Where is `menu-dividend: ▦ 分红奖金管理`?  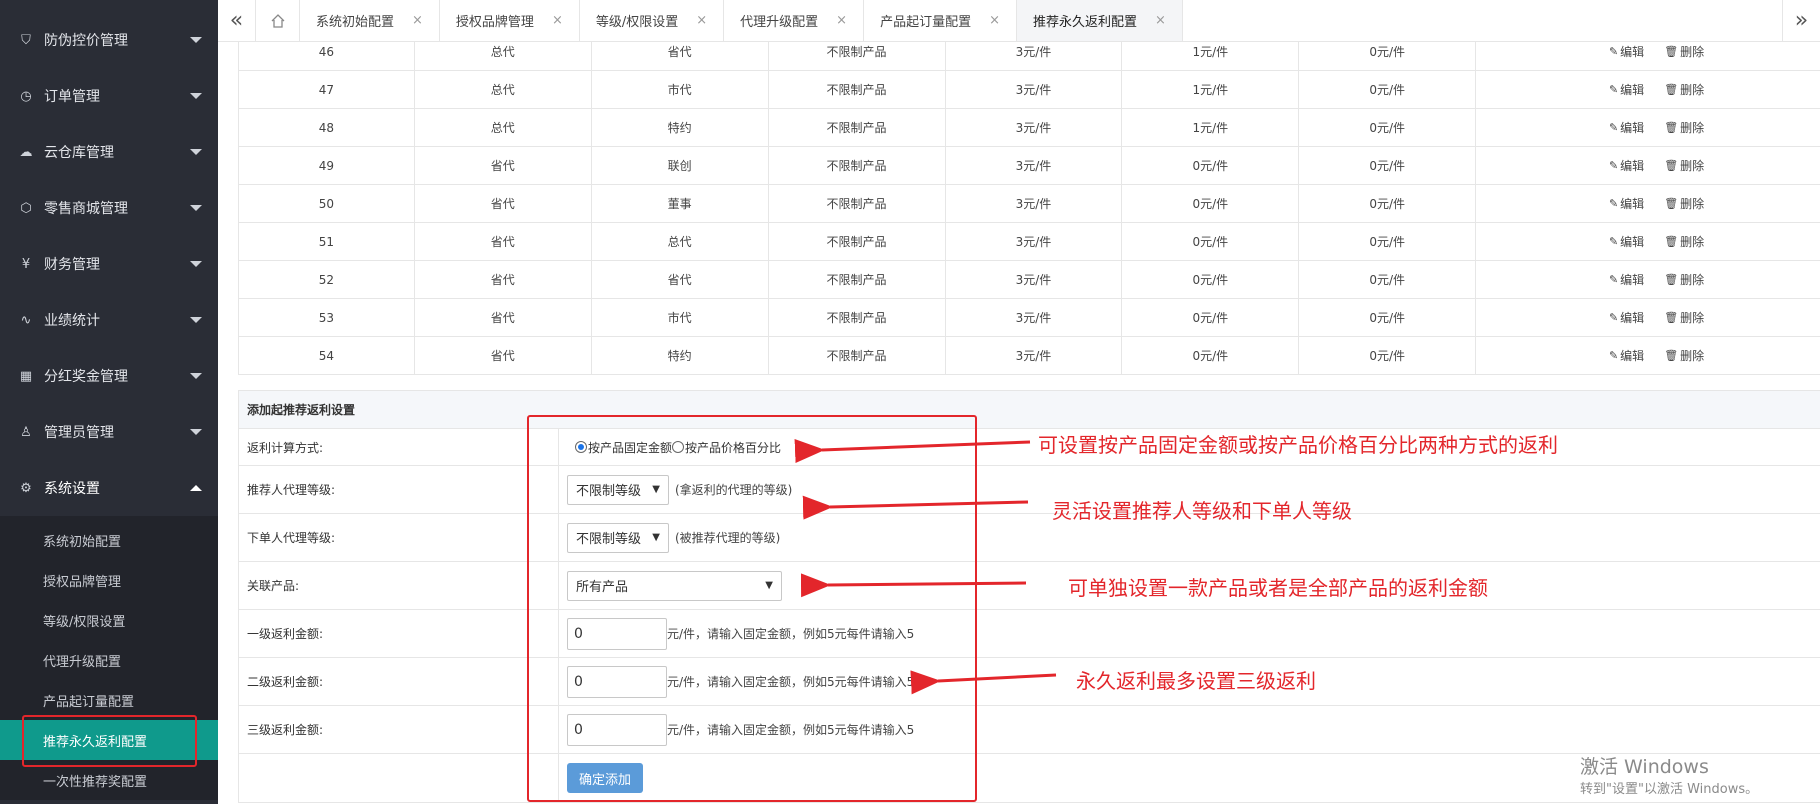 menu-dividend: ▦ 分红奖金管理 is located at coordinates (109, 376).